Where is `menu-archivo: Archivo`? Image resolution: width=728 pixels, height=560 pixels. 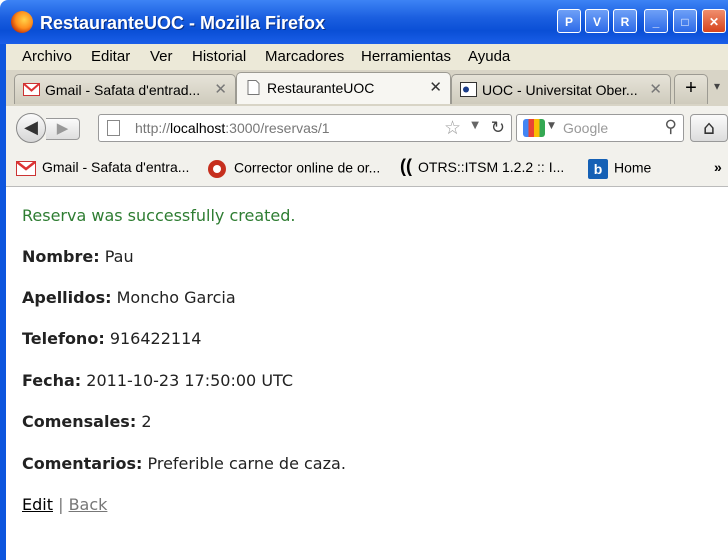 menu-archivo: Archivo is located at coordinates (47, 56).